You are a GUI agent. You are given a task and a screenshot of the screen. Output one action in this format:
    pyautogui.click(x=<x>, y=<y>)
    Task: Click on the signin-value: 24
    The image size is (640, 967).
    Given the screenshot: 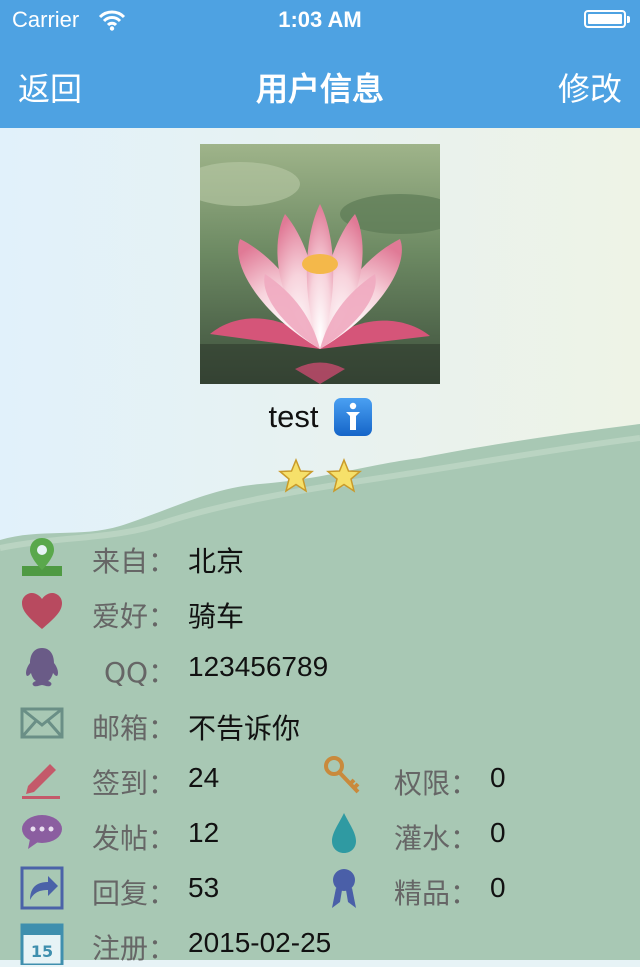 What is the action you would take?
    pyautogui.click(x=204, y=777)
    